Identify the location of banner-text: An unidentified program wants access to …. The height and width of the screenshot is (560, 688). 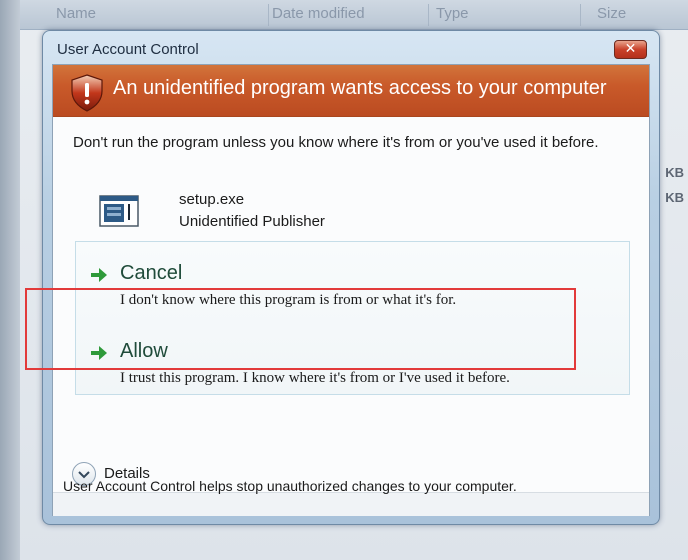
(360, 88).